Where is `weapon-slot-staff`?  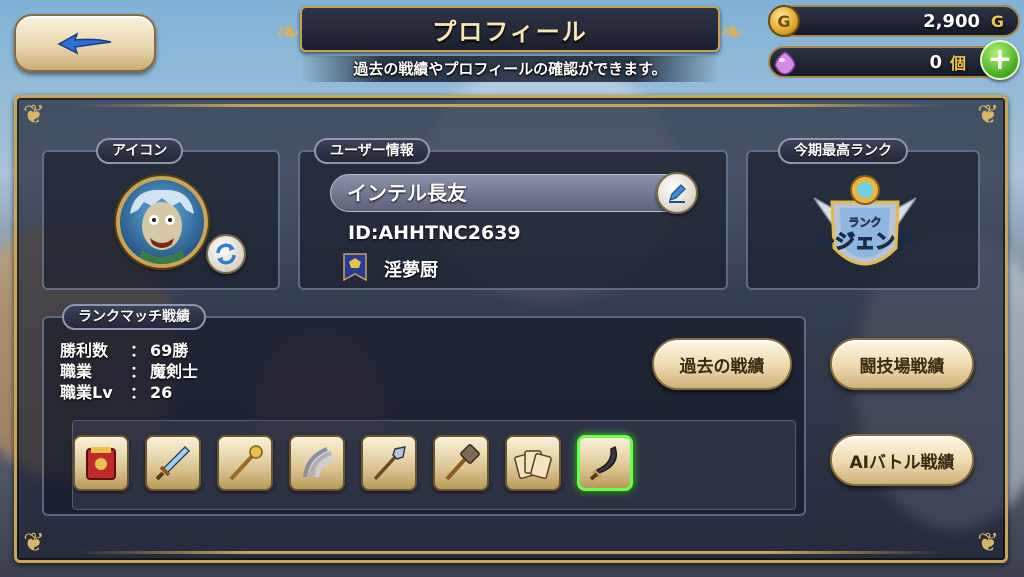 weapon-slot-staff is located at coordinates (245, 463).